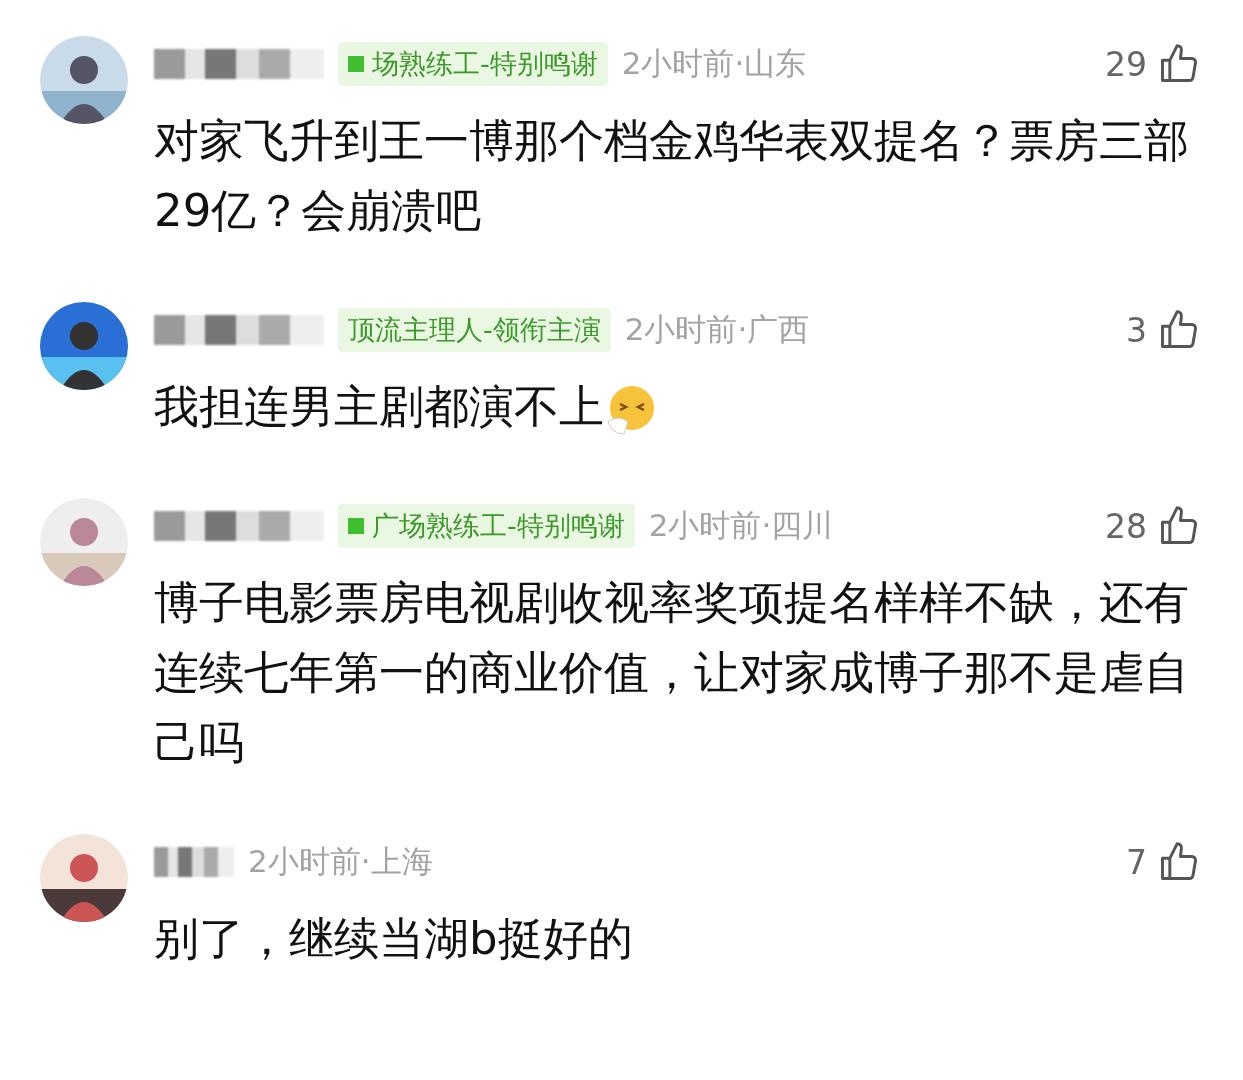  Describe the element at coordinates (474, 330) in the screenshot. I see `user-badge: 顶流主理人-领衔主演` at that location.